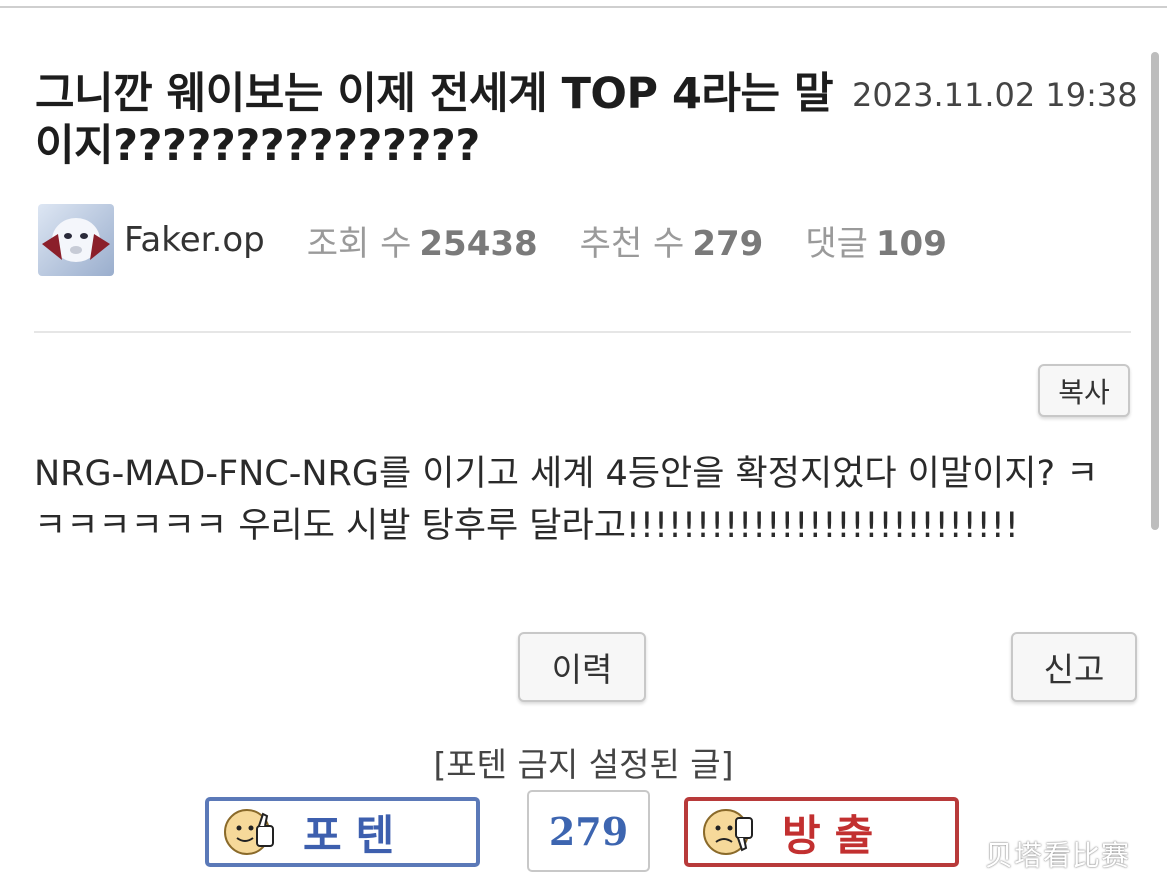  I want to click on comments-stat: 댓글 109, so click(876, 240).